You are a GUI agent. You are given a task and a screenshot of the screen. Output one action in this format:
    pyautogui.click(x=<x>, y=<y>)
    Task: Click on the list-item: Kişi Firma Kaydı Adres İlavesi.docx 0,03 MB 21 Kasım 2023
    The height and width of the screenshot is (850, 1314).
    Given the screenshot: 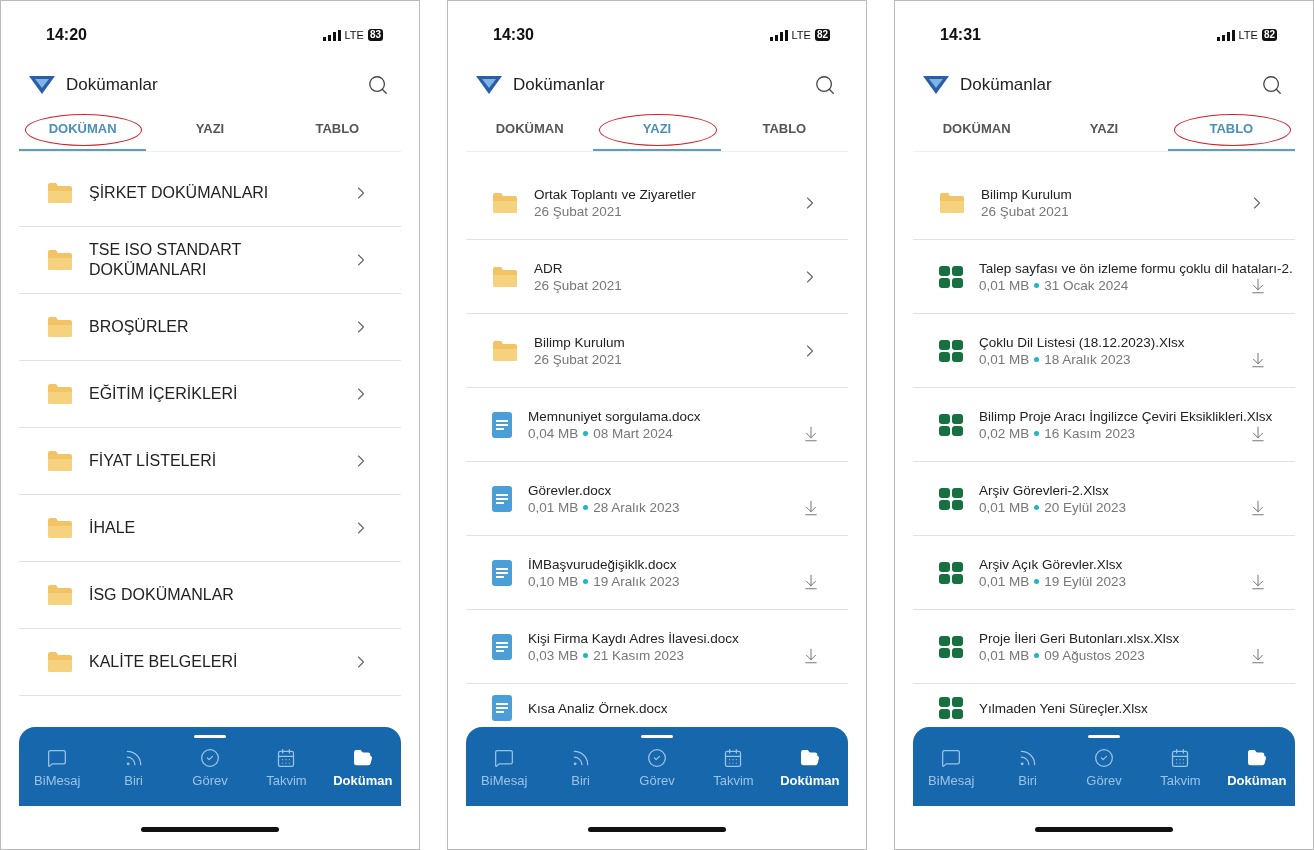 What is the action you would take?
    pyautogui.click(x=657, y=647)
    